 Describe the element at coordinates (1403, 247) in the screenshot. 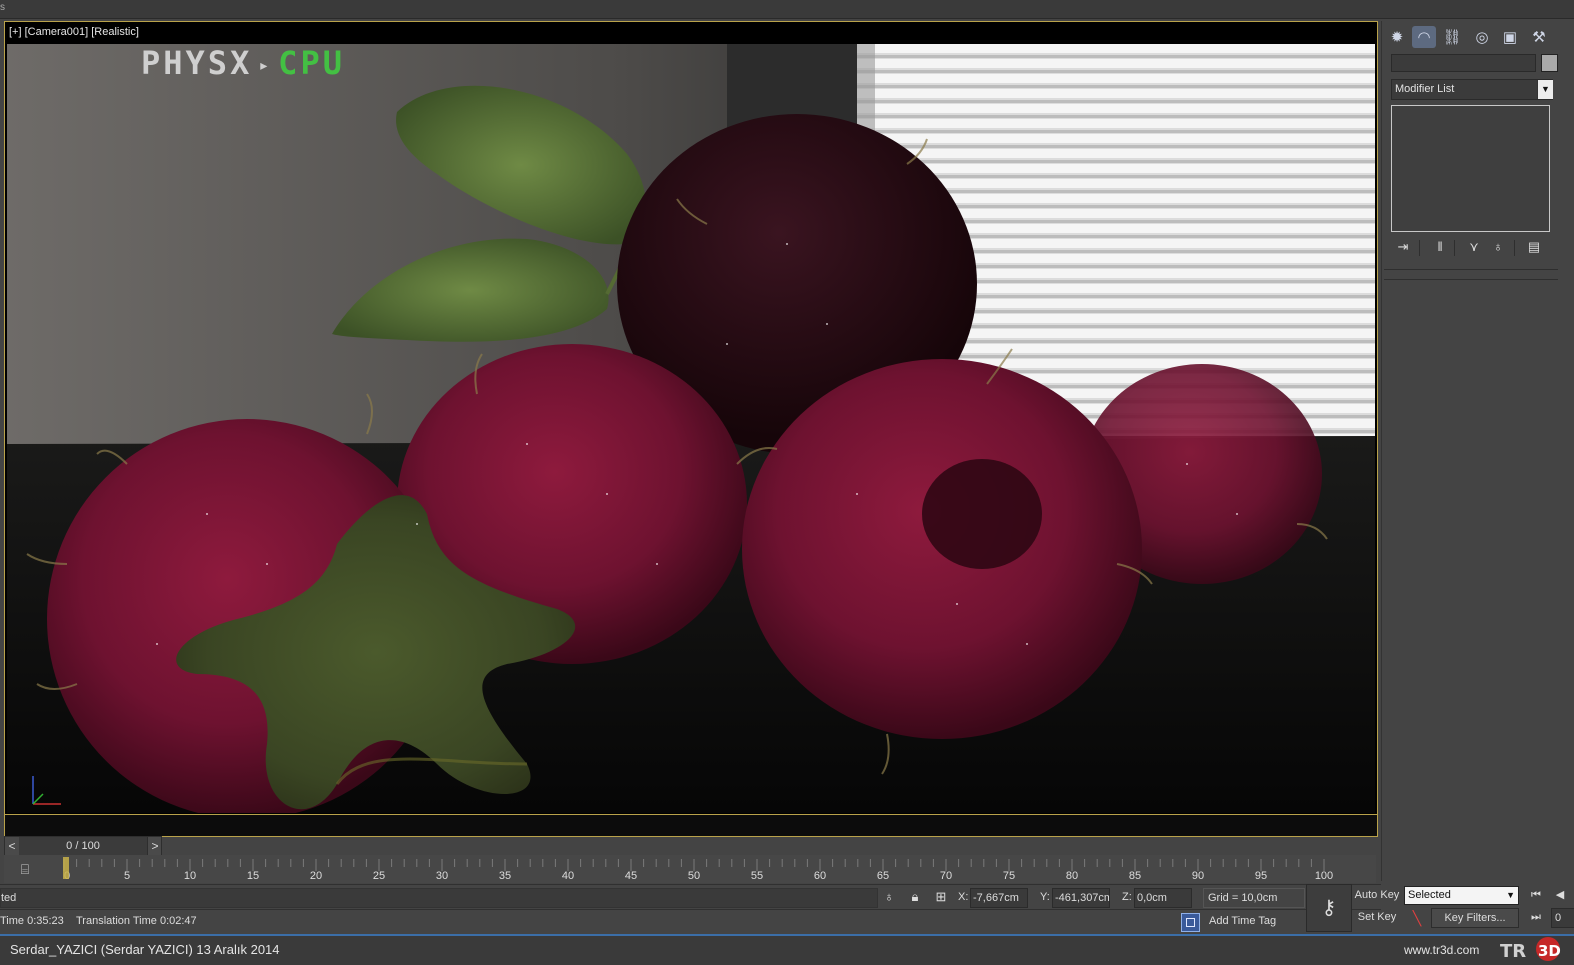

I see `pin-stack-icon: ⇥` at that location.